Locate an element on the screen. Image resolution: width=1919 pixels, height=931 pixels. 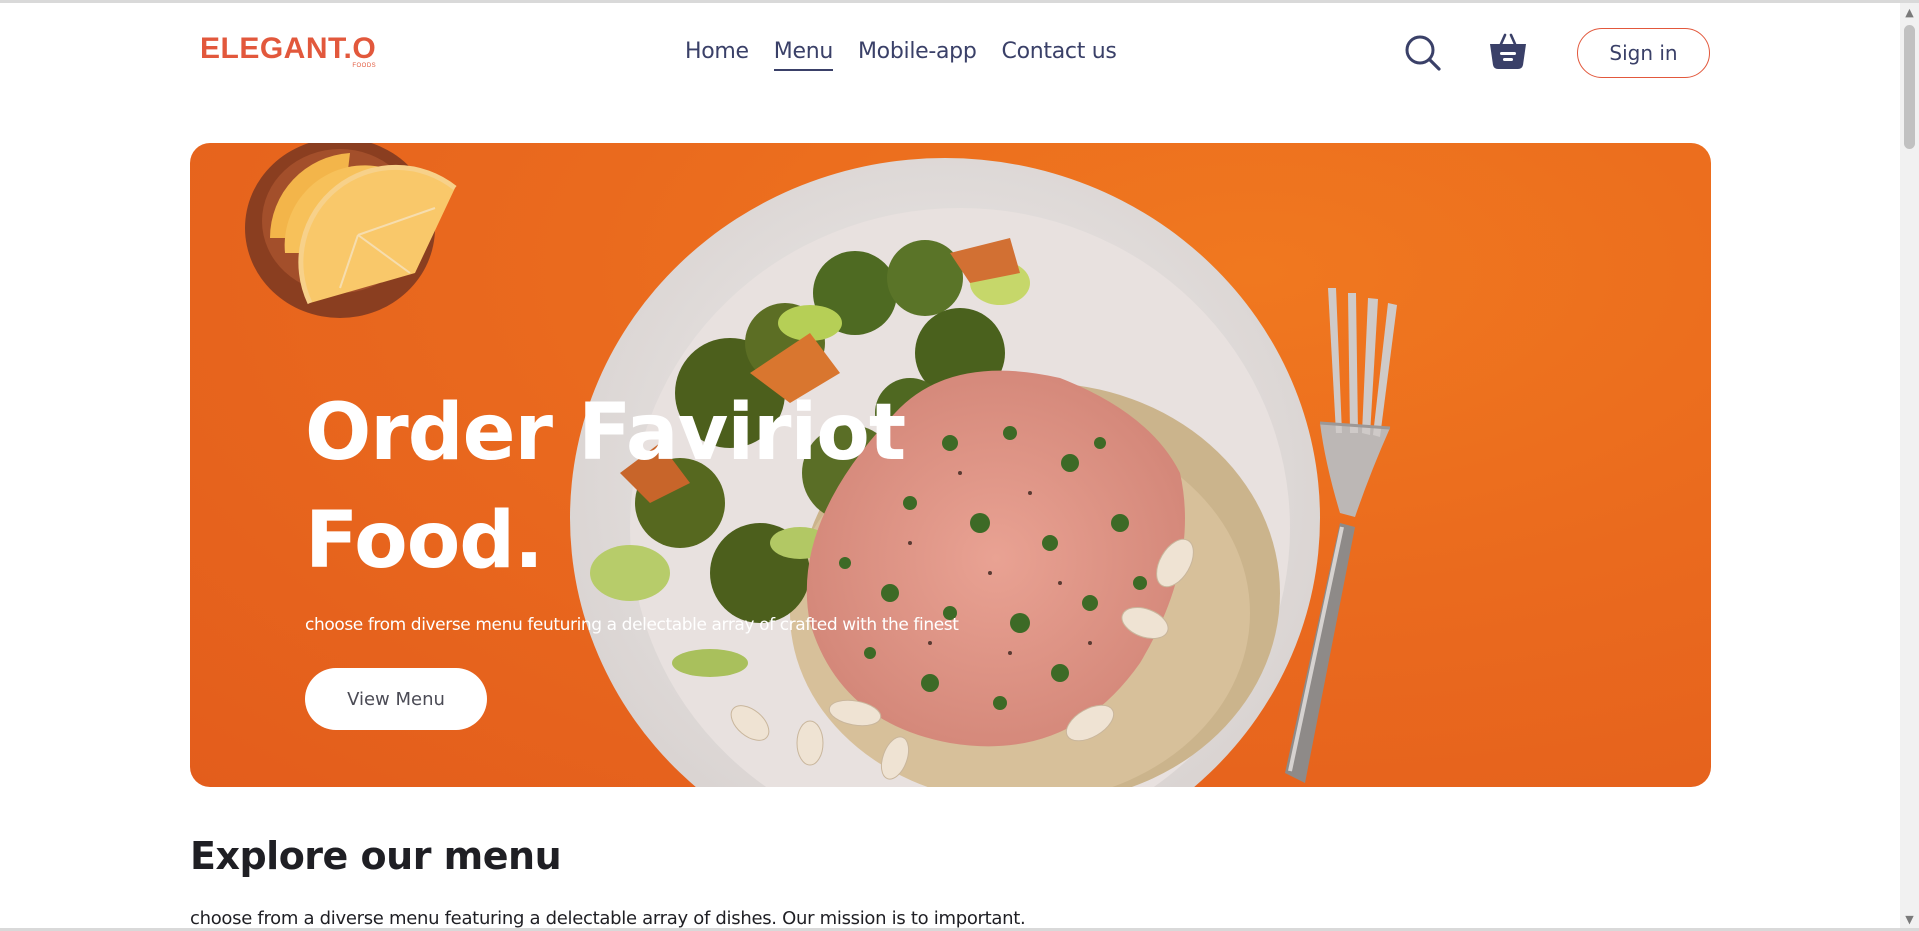
sign-in-button: Sign in is located at coordinates (1643, 53).